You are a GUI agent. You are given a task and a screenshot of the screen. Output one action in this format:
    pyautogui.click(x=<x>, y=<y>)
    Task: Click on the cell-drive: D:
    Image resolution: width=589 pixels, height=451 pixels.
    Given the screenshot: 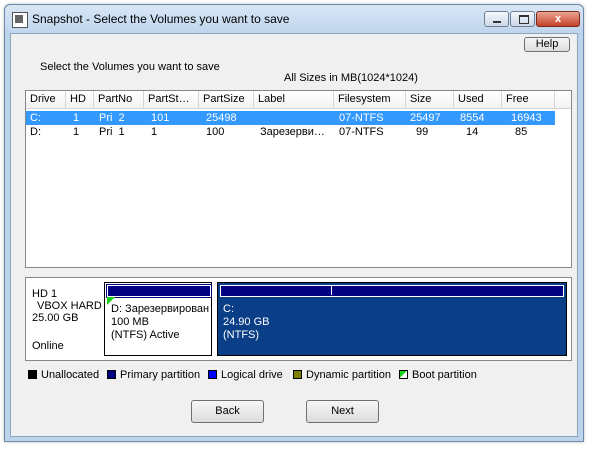 What is the action you would take?
    pyautogui.click(x=35, y=132)
    